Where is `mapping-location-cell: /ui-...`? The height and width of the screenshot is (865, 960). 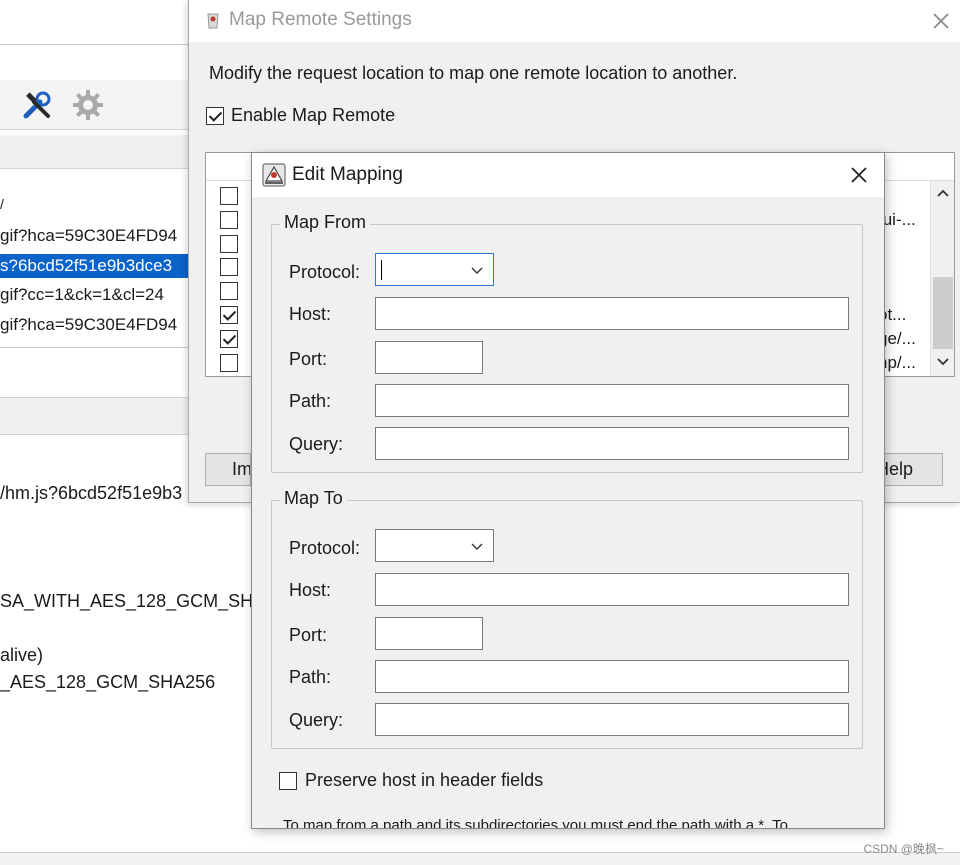
mapping-location-cell: /ui-... is located at coordinates (903, 220).